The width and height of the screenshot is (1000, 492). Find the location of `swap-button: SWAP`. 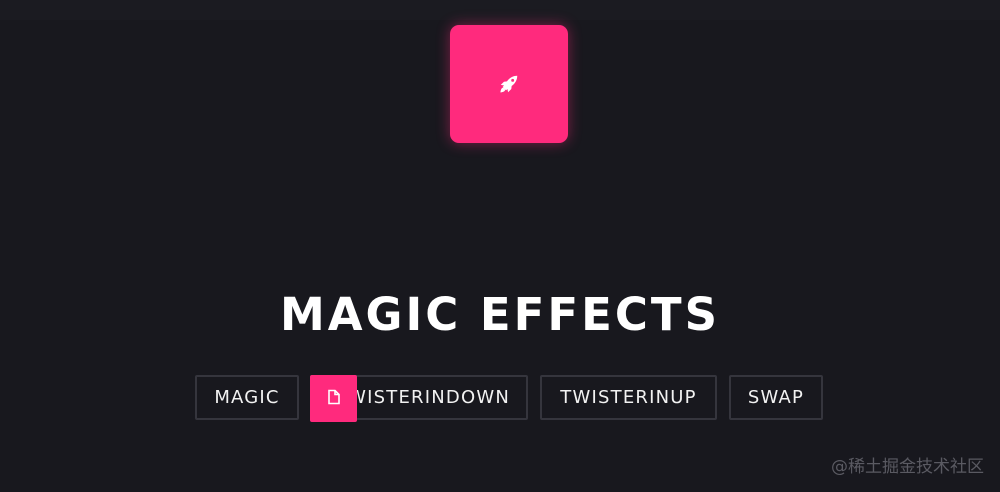

swap-button: SWAP is located at coordinates (776, 397).